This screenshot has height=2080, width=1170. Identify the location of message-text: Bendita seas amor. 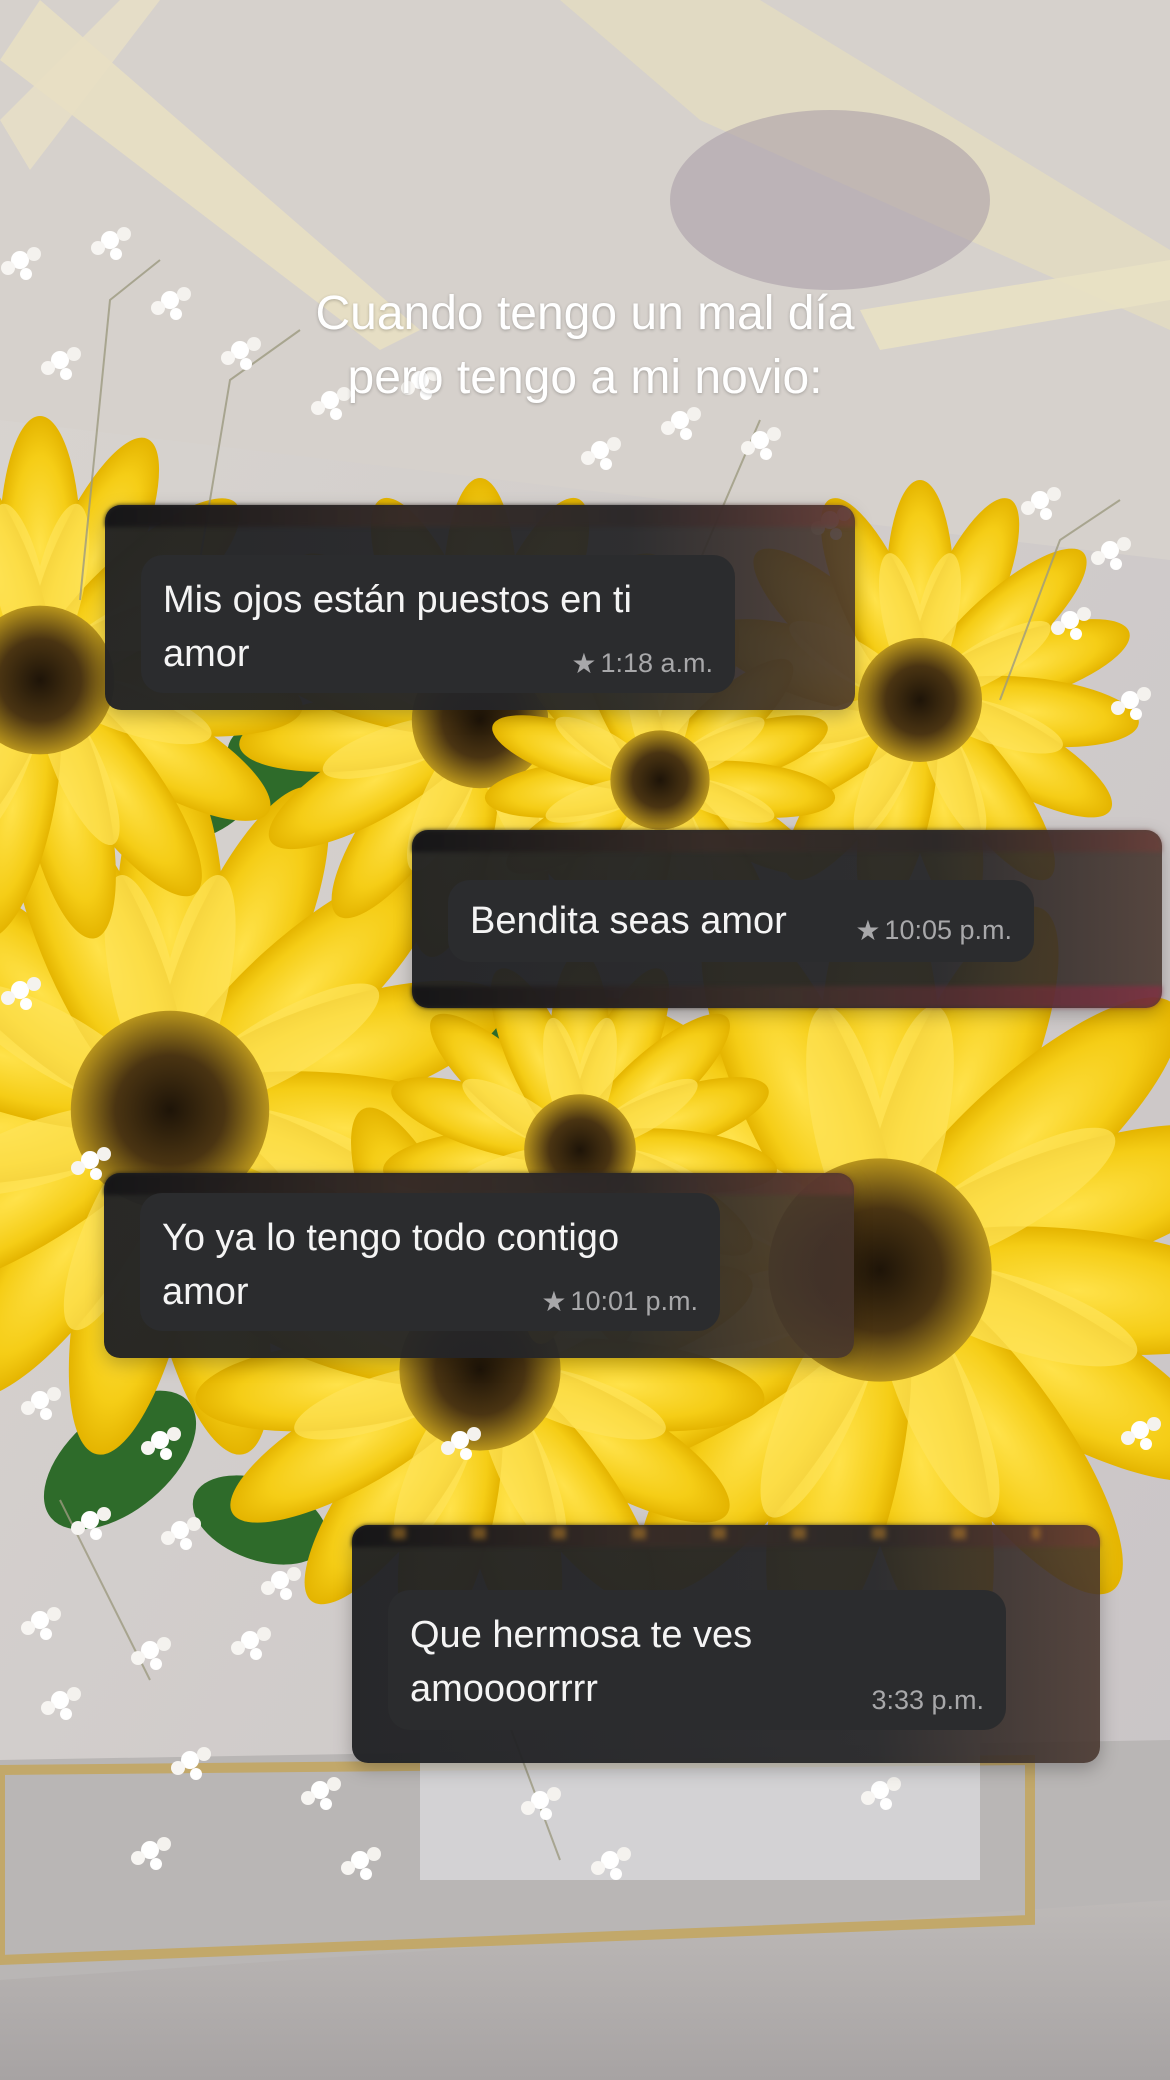
(628, 921).